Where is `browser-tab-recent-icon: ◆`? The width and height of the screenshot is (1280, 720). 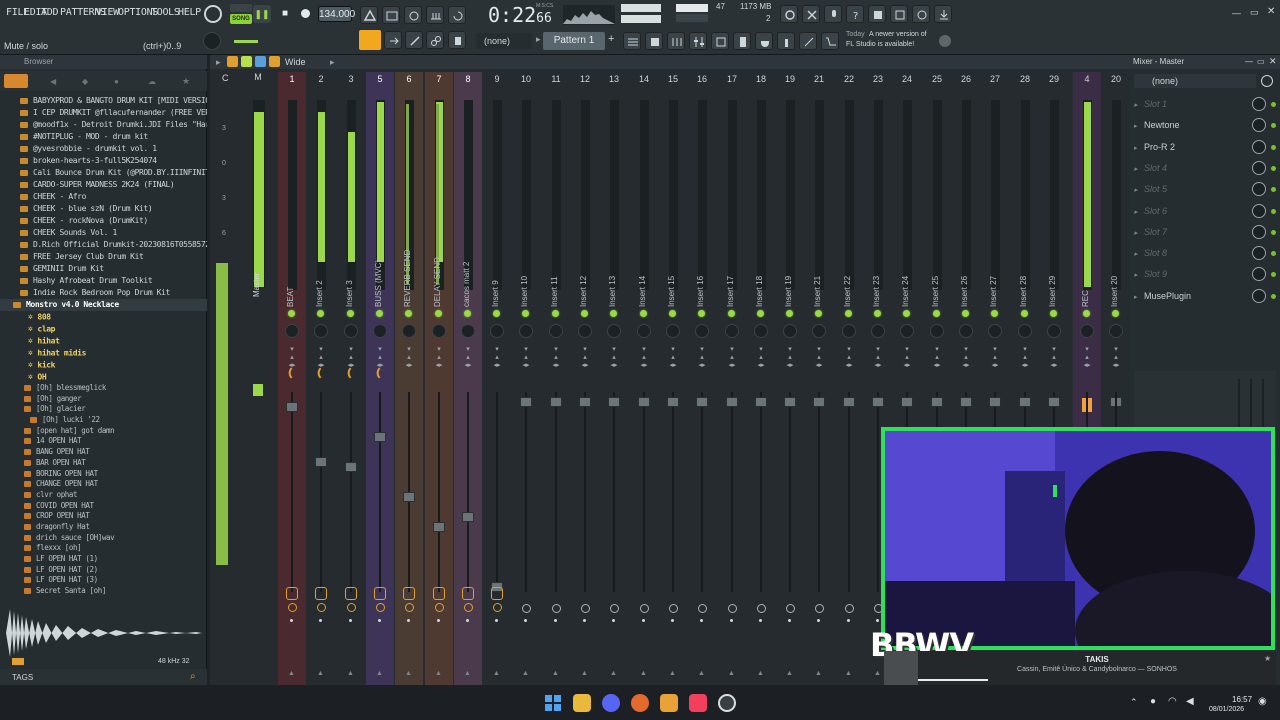
browser-tab-recent-icon: ◆ is located at coordinates (85, 81).